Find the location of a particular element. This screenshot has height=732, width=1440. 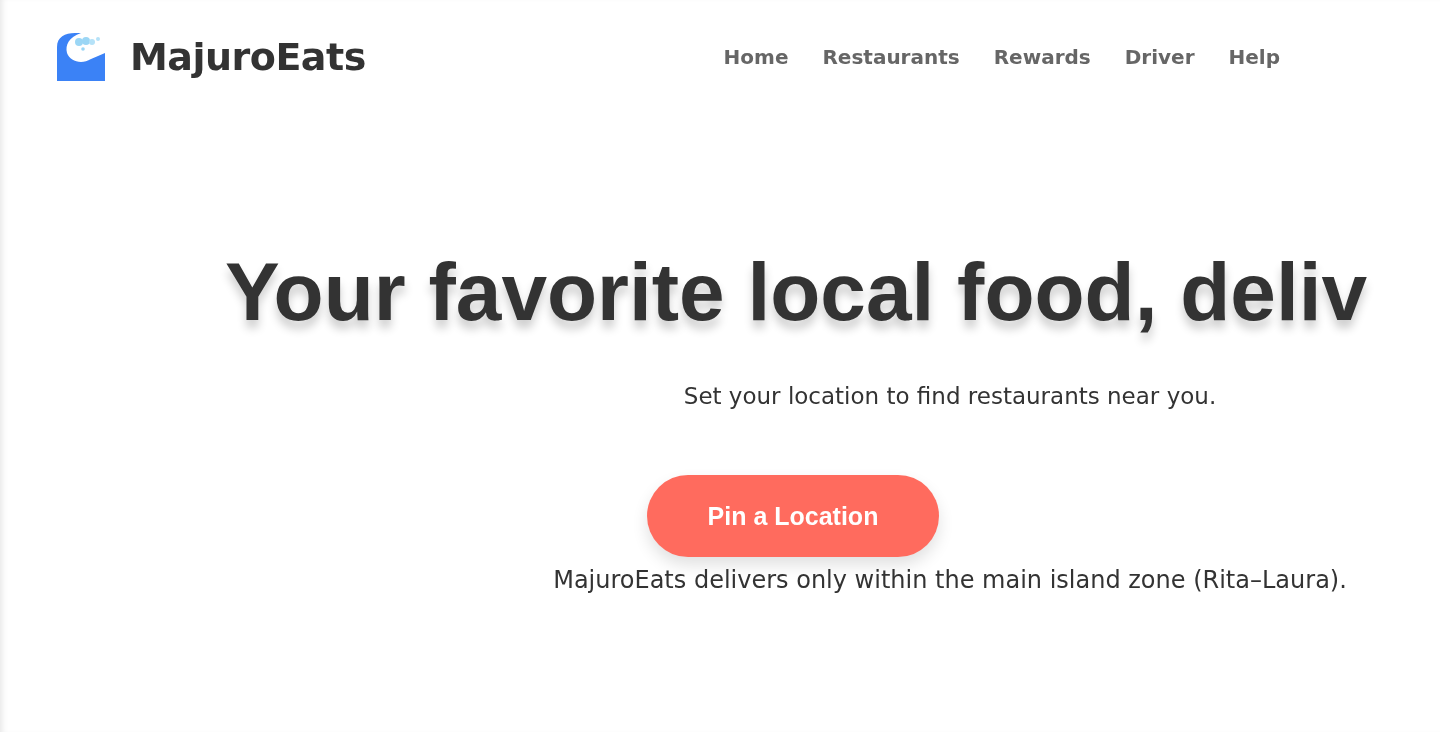

delivery-note: MajuroEats delivers only within the main island zone (Rita–Laura). is located at coordinates (950, 580).